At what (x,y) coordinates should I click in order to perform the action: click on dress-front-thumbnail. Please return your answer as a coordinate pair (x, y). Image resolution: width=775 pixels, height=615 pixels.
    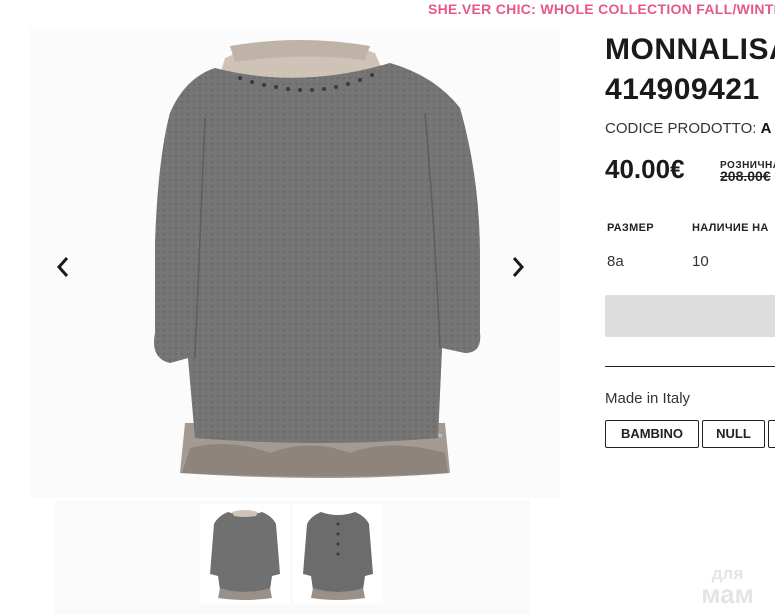
    Looking at the image, I should click on (245, 555).